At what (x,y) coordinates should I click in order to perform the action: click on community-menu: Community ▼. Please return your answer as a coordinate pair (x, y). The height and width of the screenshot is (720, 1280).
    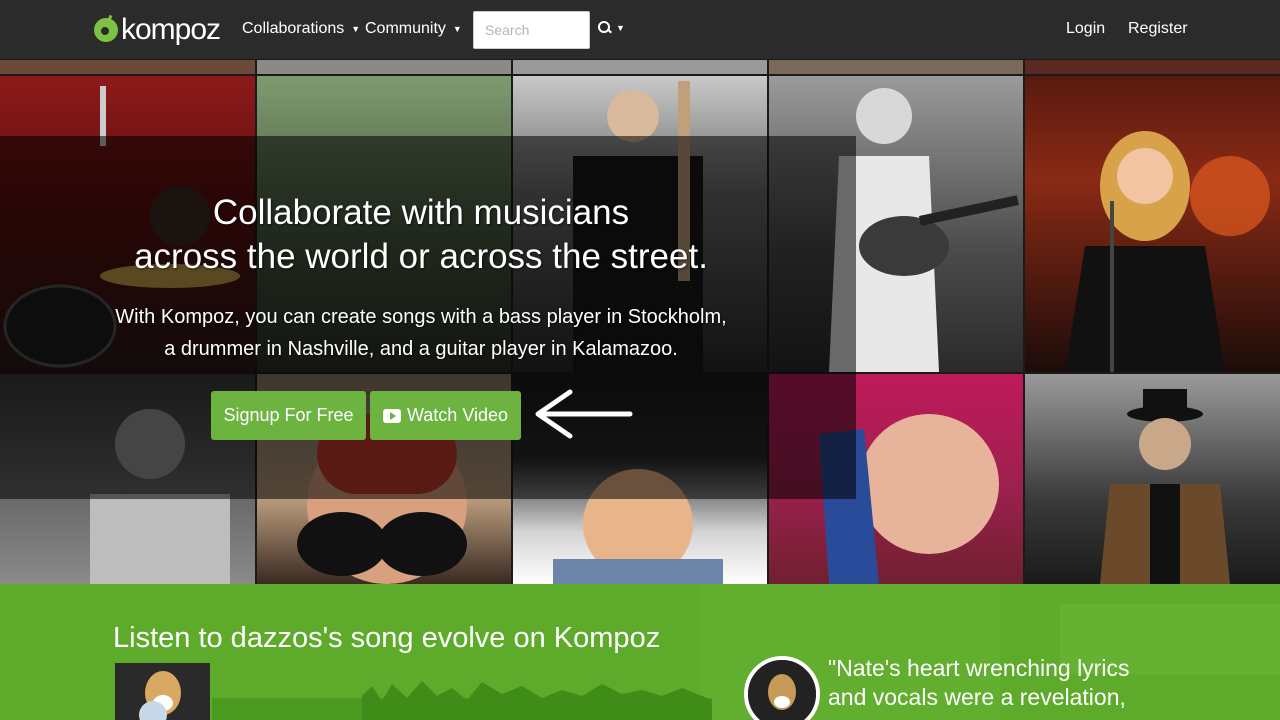
    Looking at the image, I should click on (413, 29).